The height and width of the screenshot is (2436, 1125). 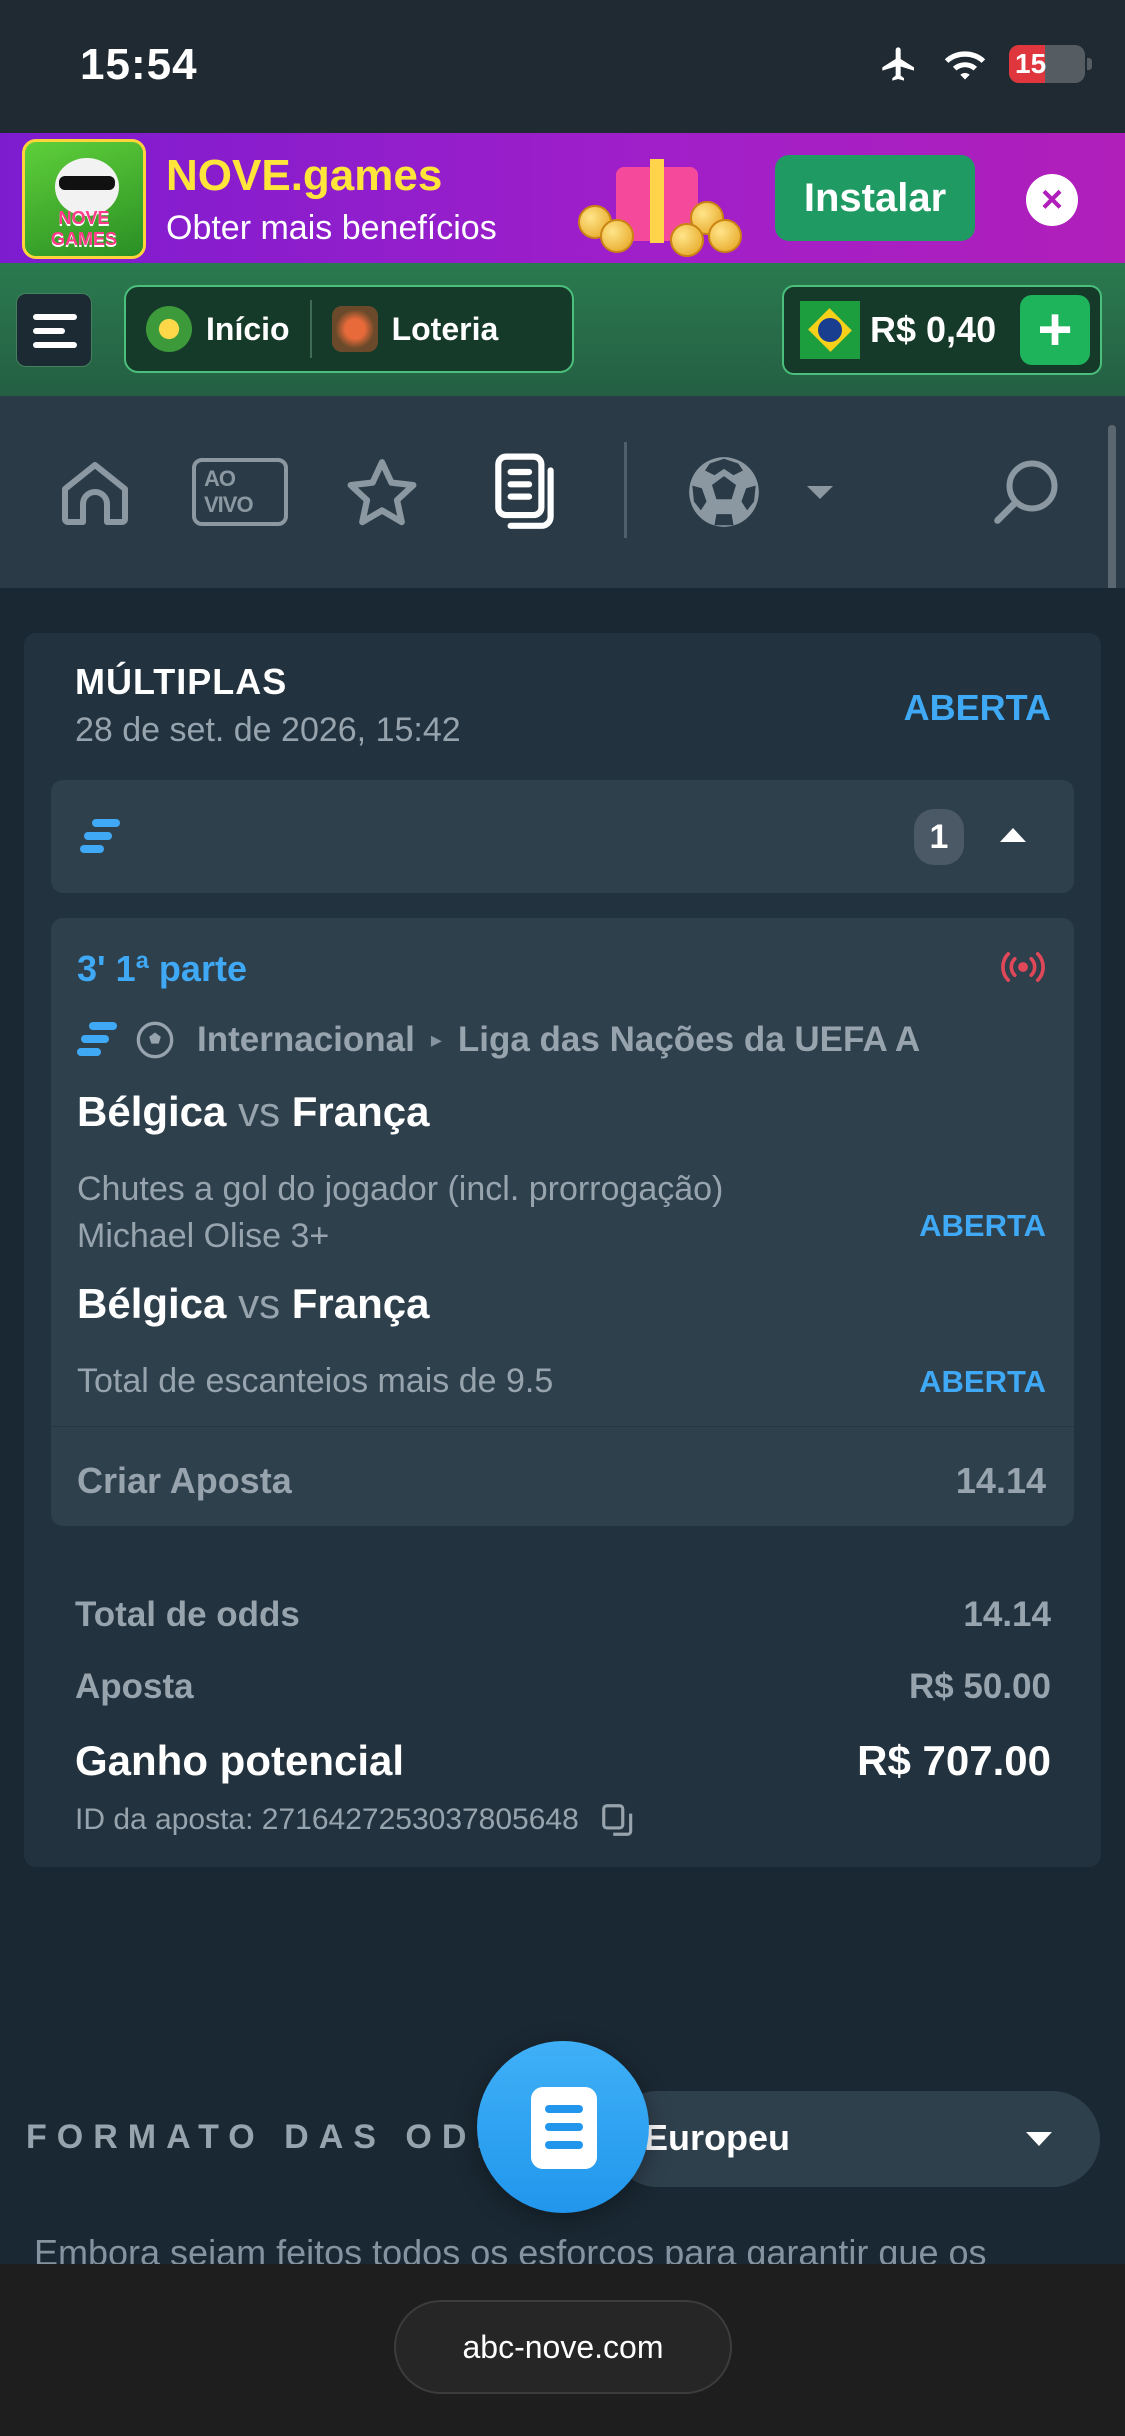 I want to click on menu-button, so click(x=54, y=330).